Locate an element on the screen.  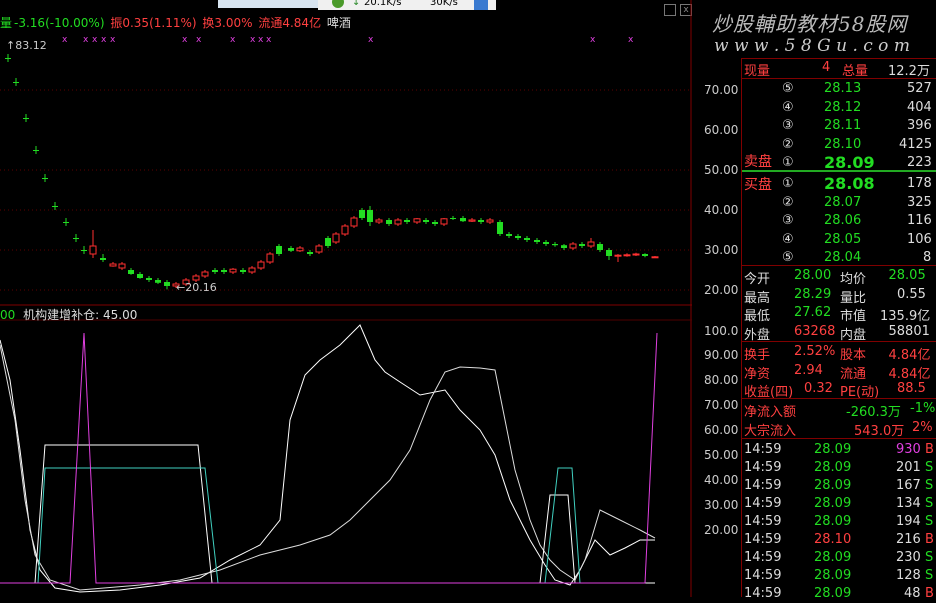
ask-price: 28.10 is located at coordinates (843, 144).